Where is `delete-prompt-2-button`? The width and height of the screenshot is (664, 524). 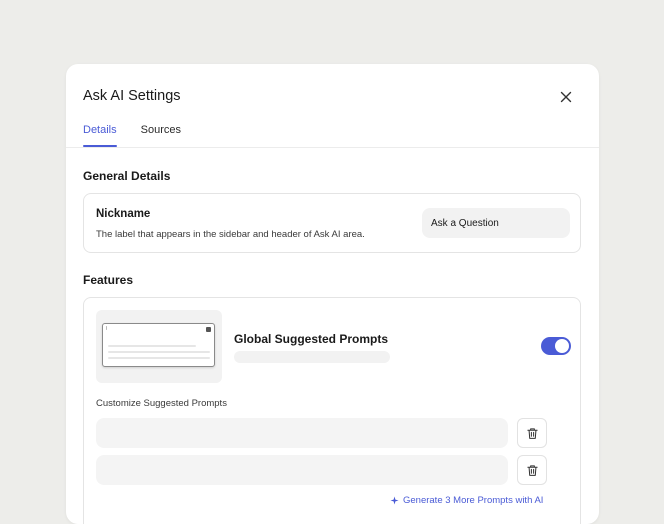
delete-prompt-2-button is located at coordinates (532, 470).